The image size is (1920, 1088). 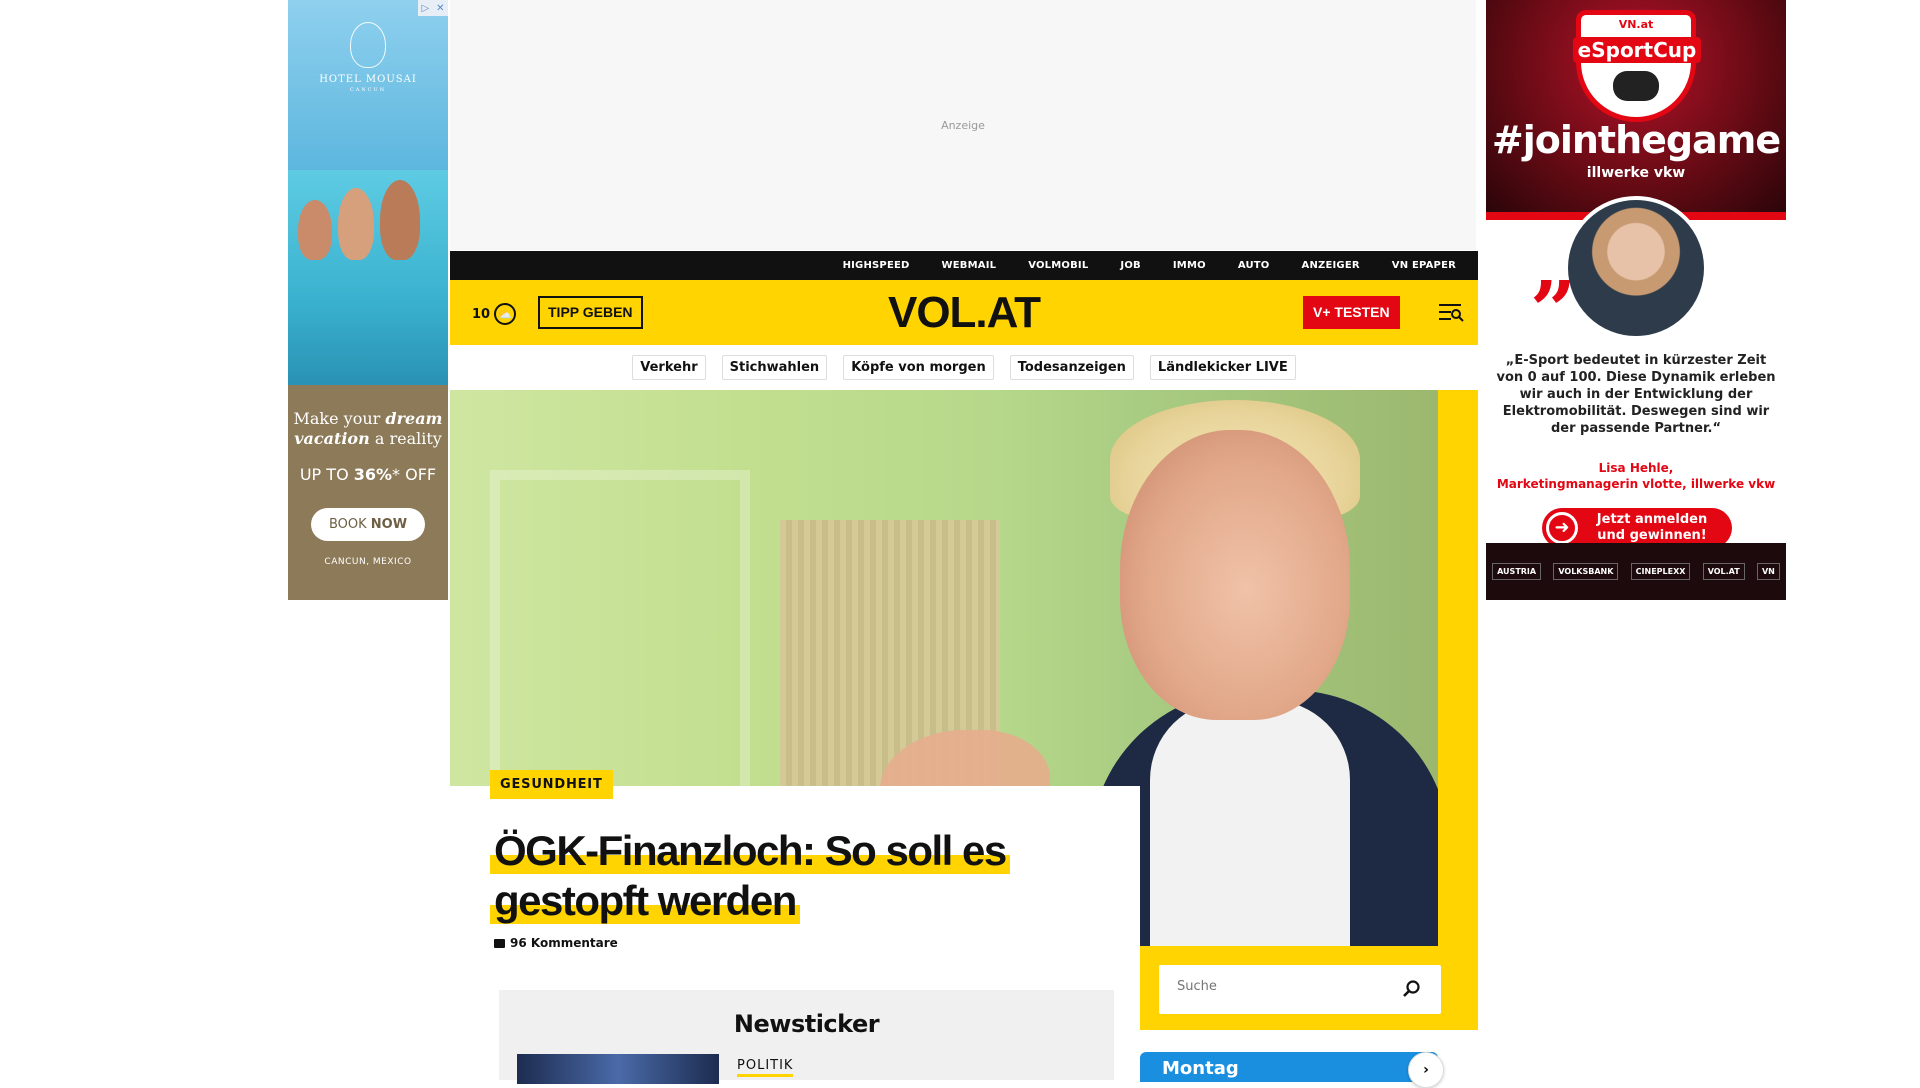 I want to click on ad-sponsor-name: illwerke vkw, so click(x=1636, y=173).